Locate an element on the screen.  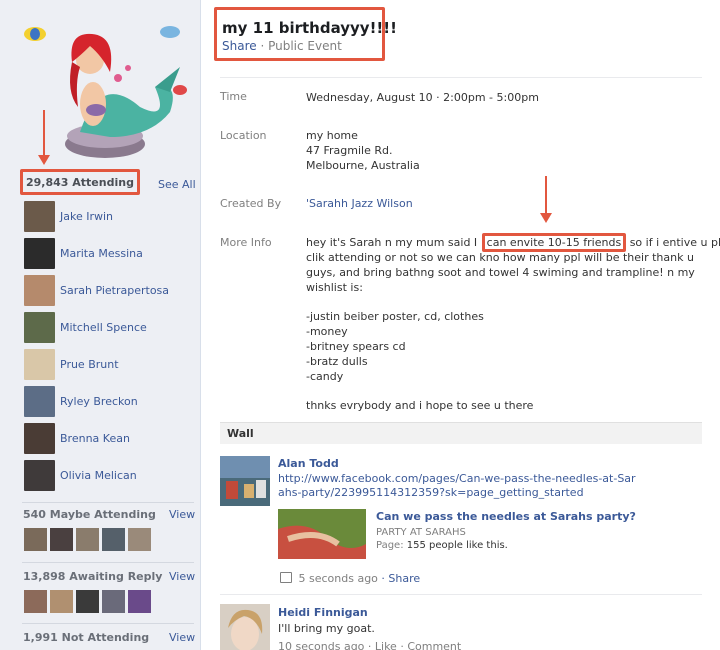
guest-item: Brenna Kean is located at coordinates (109, 438).